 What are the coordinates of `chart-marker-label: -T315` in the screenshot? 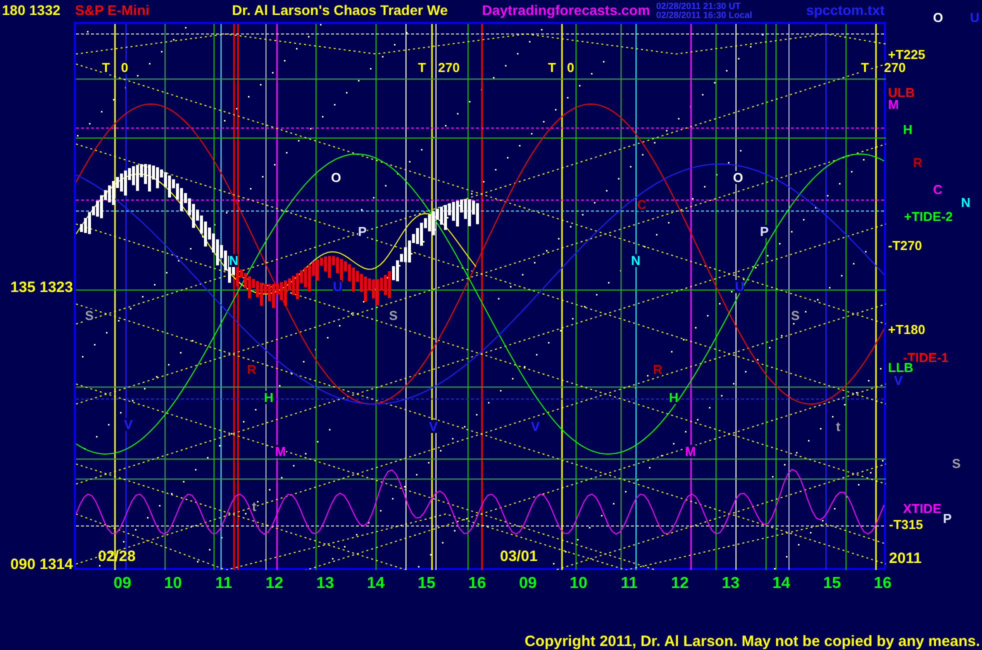 It's located at (906, 524).